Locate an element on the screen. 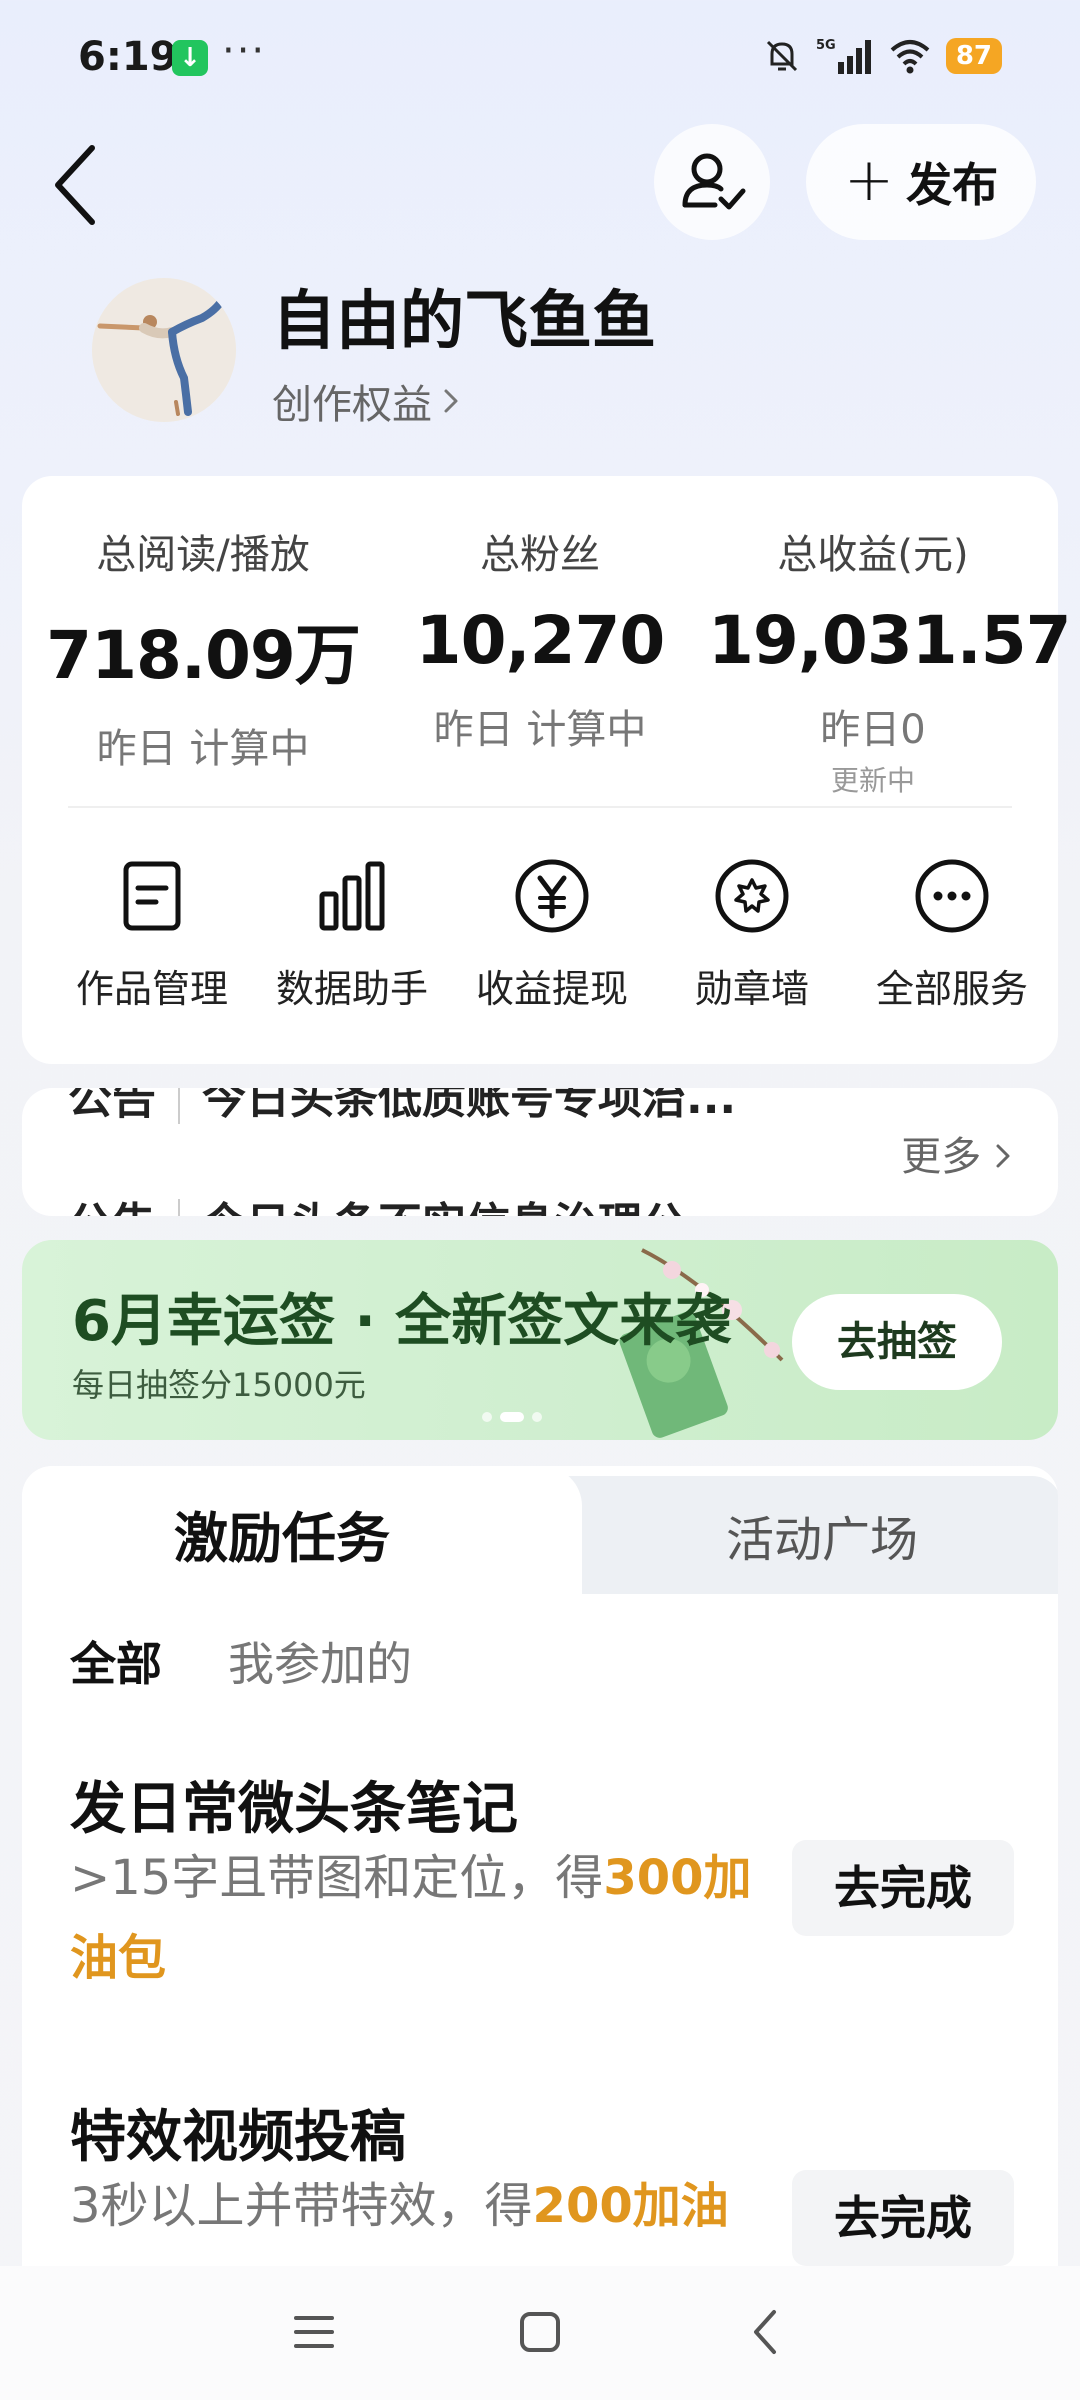 Image resolution: width=1080 pixels, height=2400 pixels. service-label: 作品管理 is located at coordinates (151, 989).